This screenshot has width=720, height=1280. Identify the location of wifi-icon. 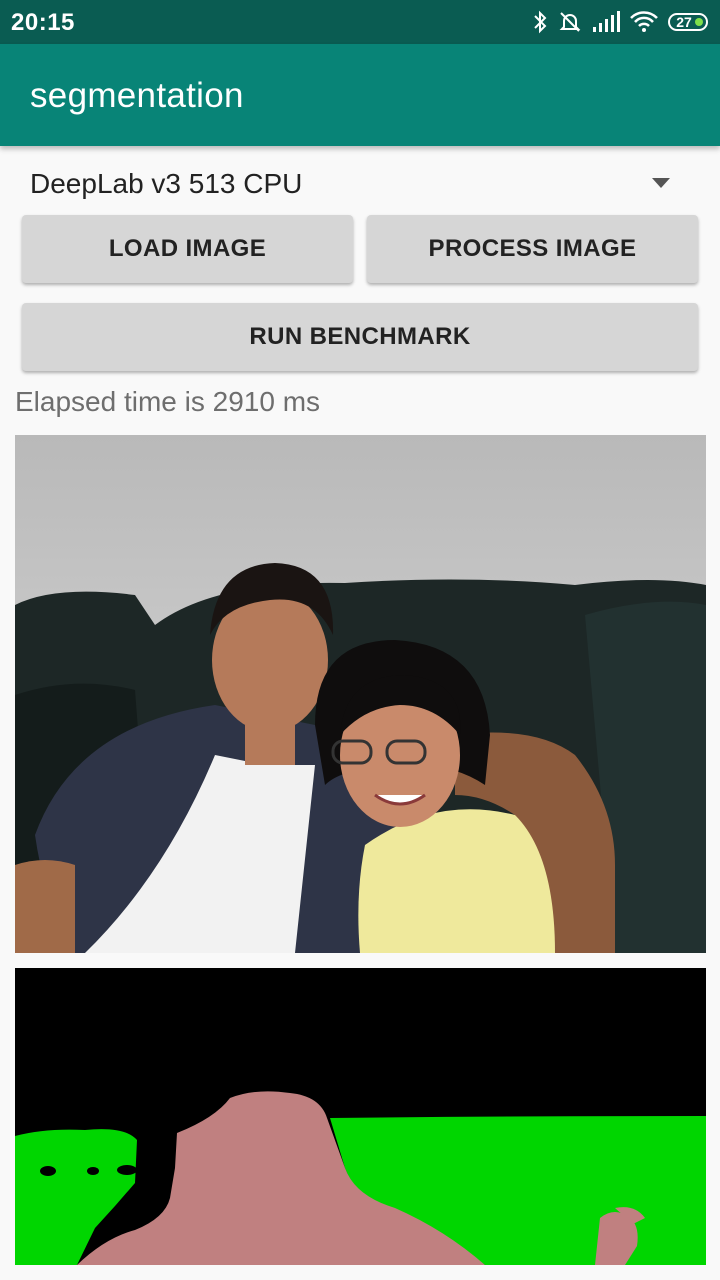
(644, 22).